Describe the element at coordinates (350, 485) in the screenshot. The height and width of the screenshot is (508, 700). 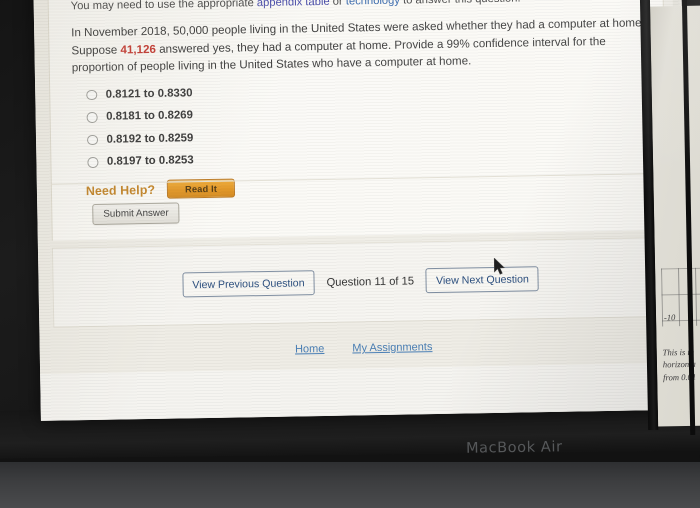
I see `desk-shelf` at that location.